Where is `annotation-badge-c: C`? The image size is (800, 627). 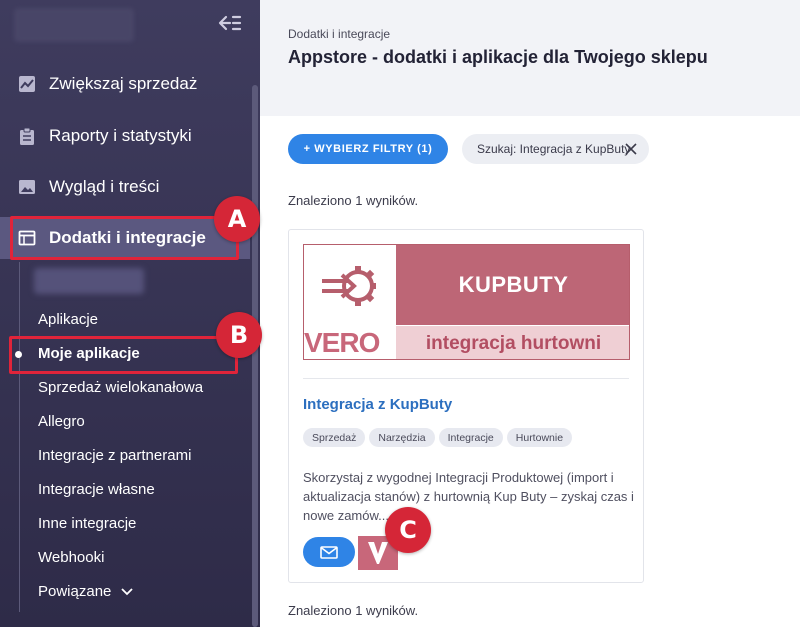
annotation-badge-c: C is located at coordinates (408, 530).